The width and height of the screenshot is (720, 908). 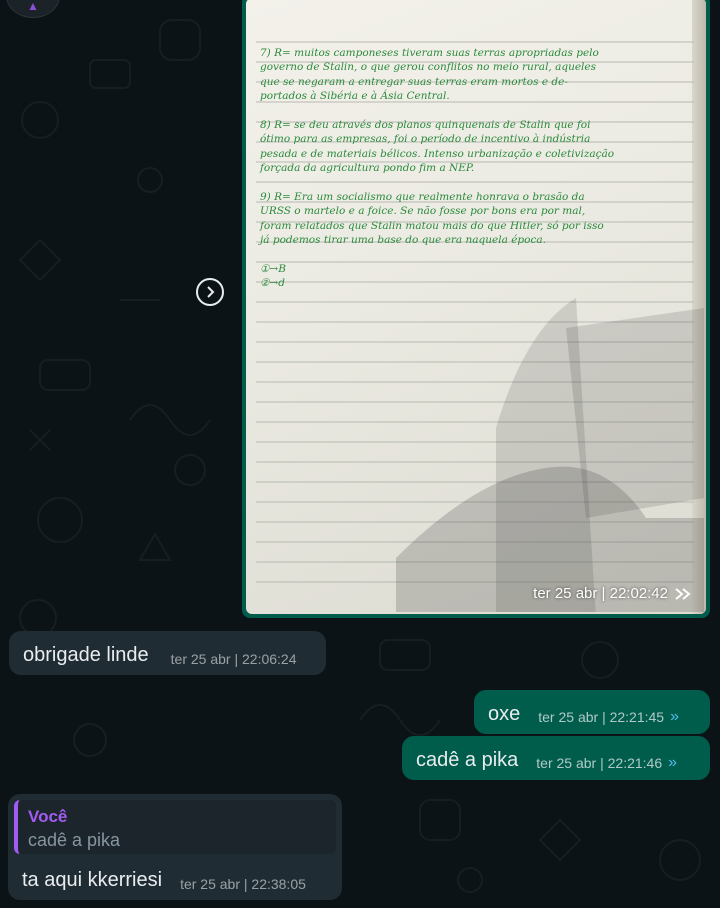 I want to click on message-bubble: cadê a pika ter 25 abr | 22:21:46 », so click(x=556, y=758).